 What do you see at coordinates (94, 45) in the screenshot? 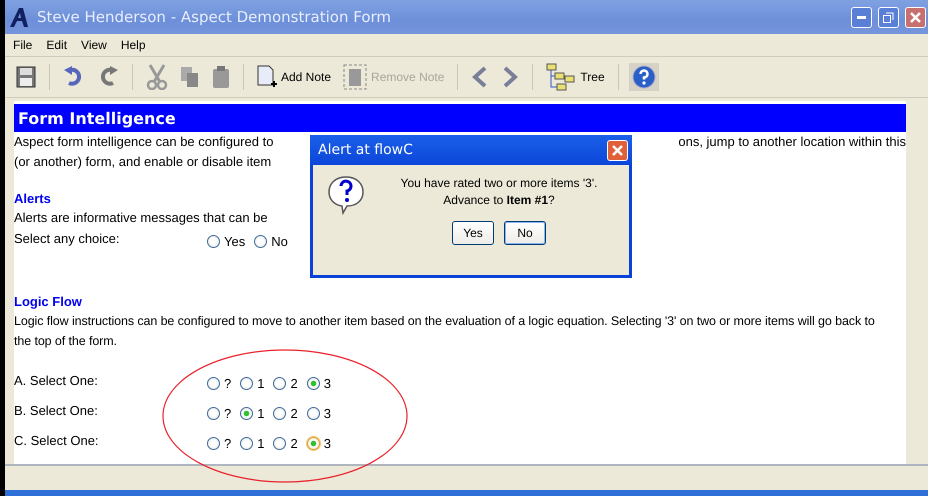
I see `menu-item: View` at bounding box center [94, 45].